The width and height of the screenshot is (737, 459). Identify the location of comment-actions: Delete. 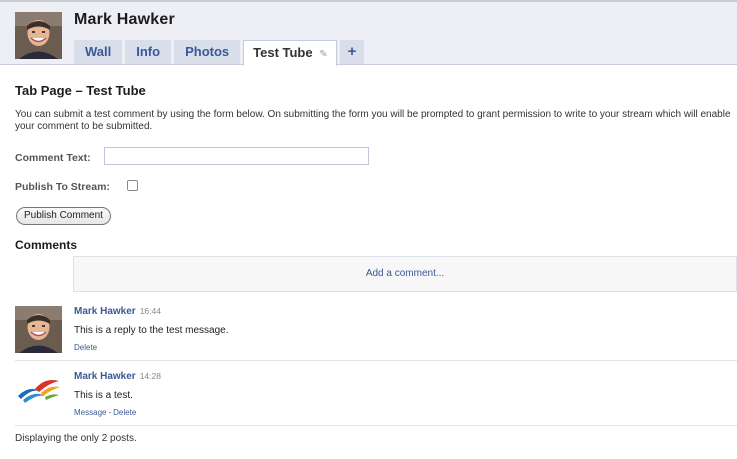
(85, 347).